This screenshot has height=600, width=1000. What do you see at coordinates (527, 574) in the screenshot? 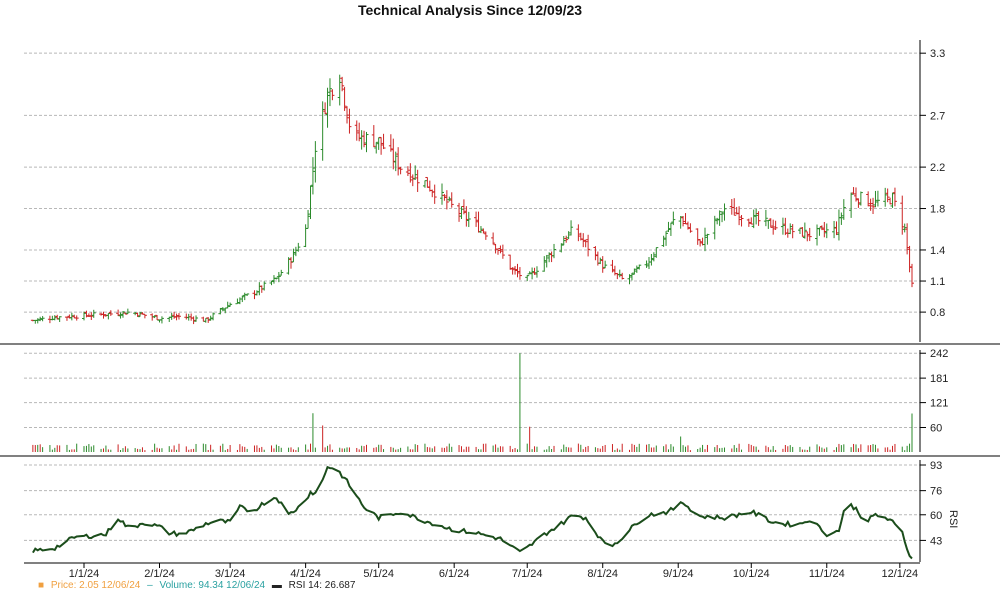
I see `x-tick-label: 7/1/24` at bounding box center [527, 574].